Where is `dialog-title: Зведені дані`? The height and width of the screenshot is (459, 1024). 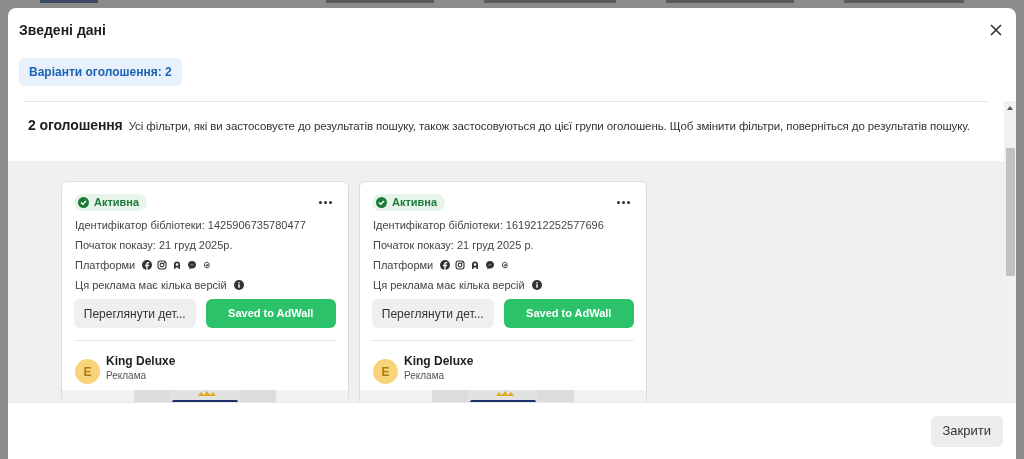 dialog-title: Зведені дані is located at coordinates (62, 30).